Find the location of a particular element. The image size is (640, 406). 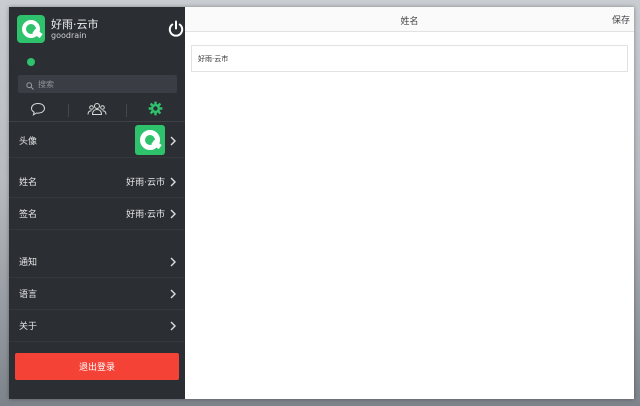

profile-avatar is located at coordinates (31, 29).